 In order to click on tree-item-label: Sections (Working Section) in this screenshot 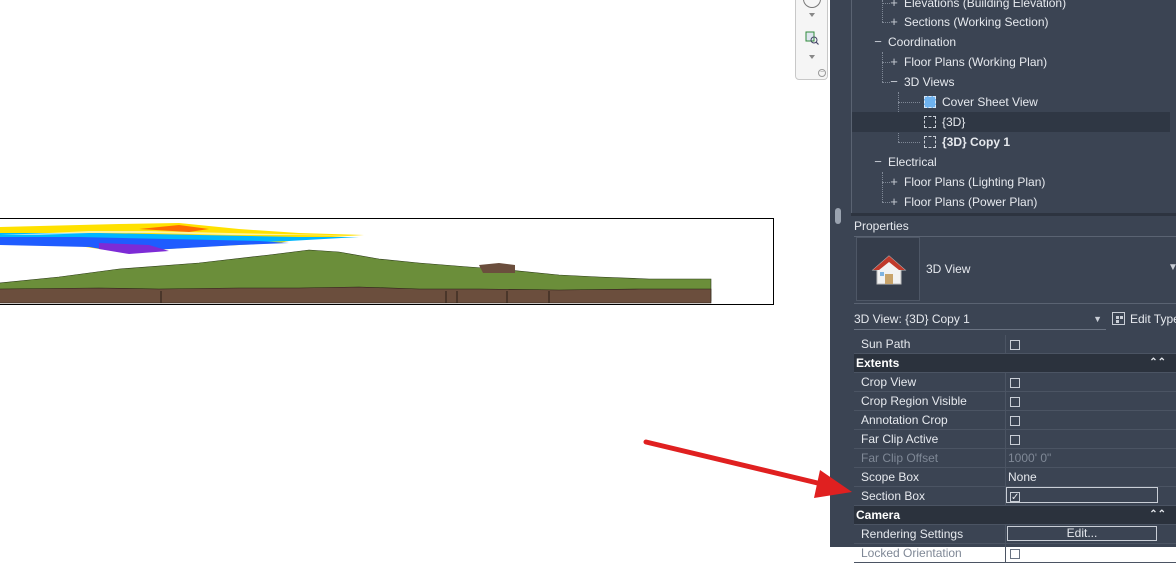, I will do `click(976, 22)`.